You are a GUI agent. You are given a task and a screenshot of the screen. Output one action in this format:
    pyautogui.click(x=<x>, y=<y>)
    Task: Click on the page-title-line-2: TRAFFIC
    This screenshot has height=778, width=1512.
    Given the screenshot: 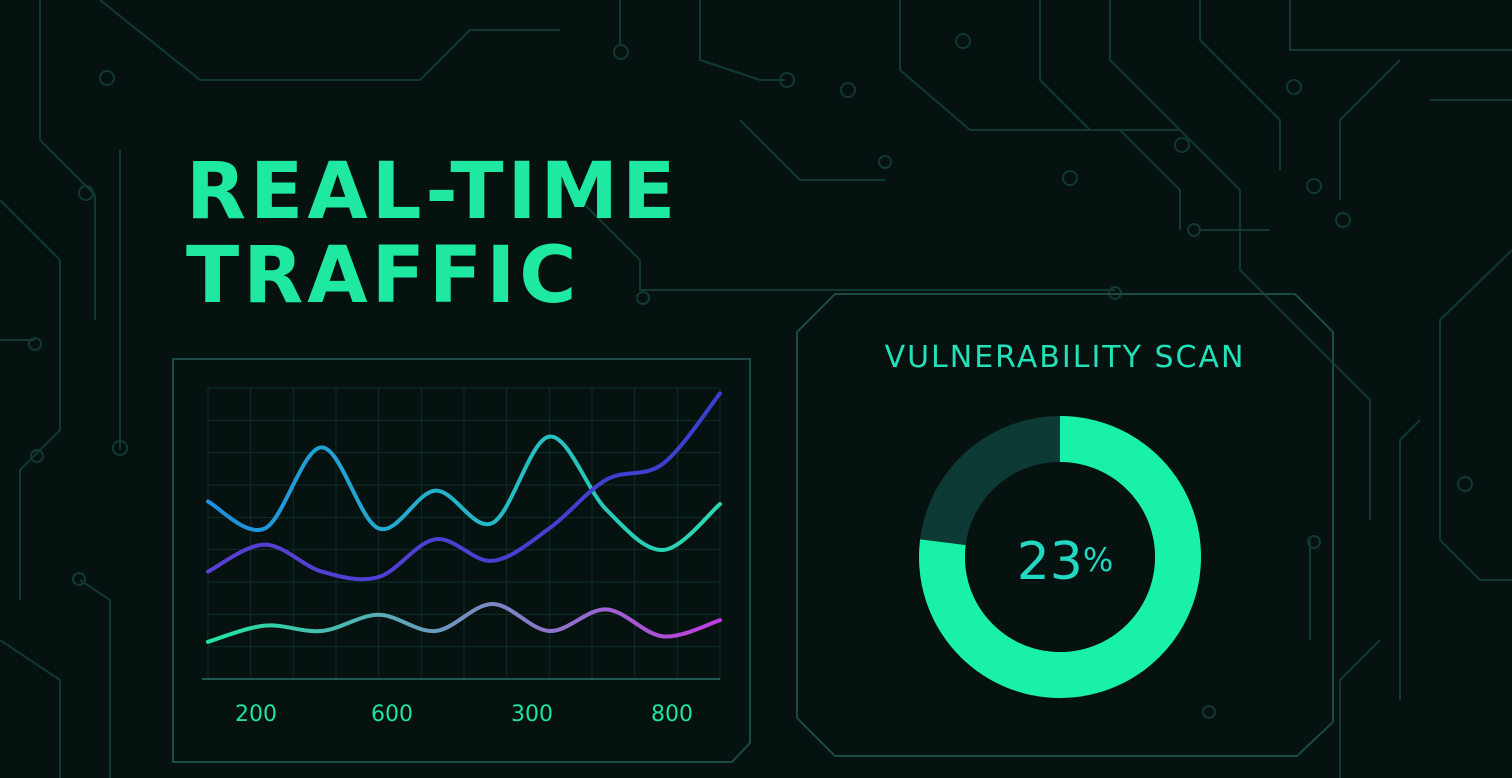 What is the action you would take?
    pyautogui.click(x=383, y=276)
    